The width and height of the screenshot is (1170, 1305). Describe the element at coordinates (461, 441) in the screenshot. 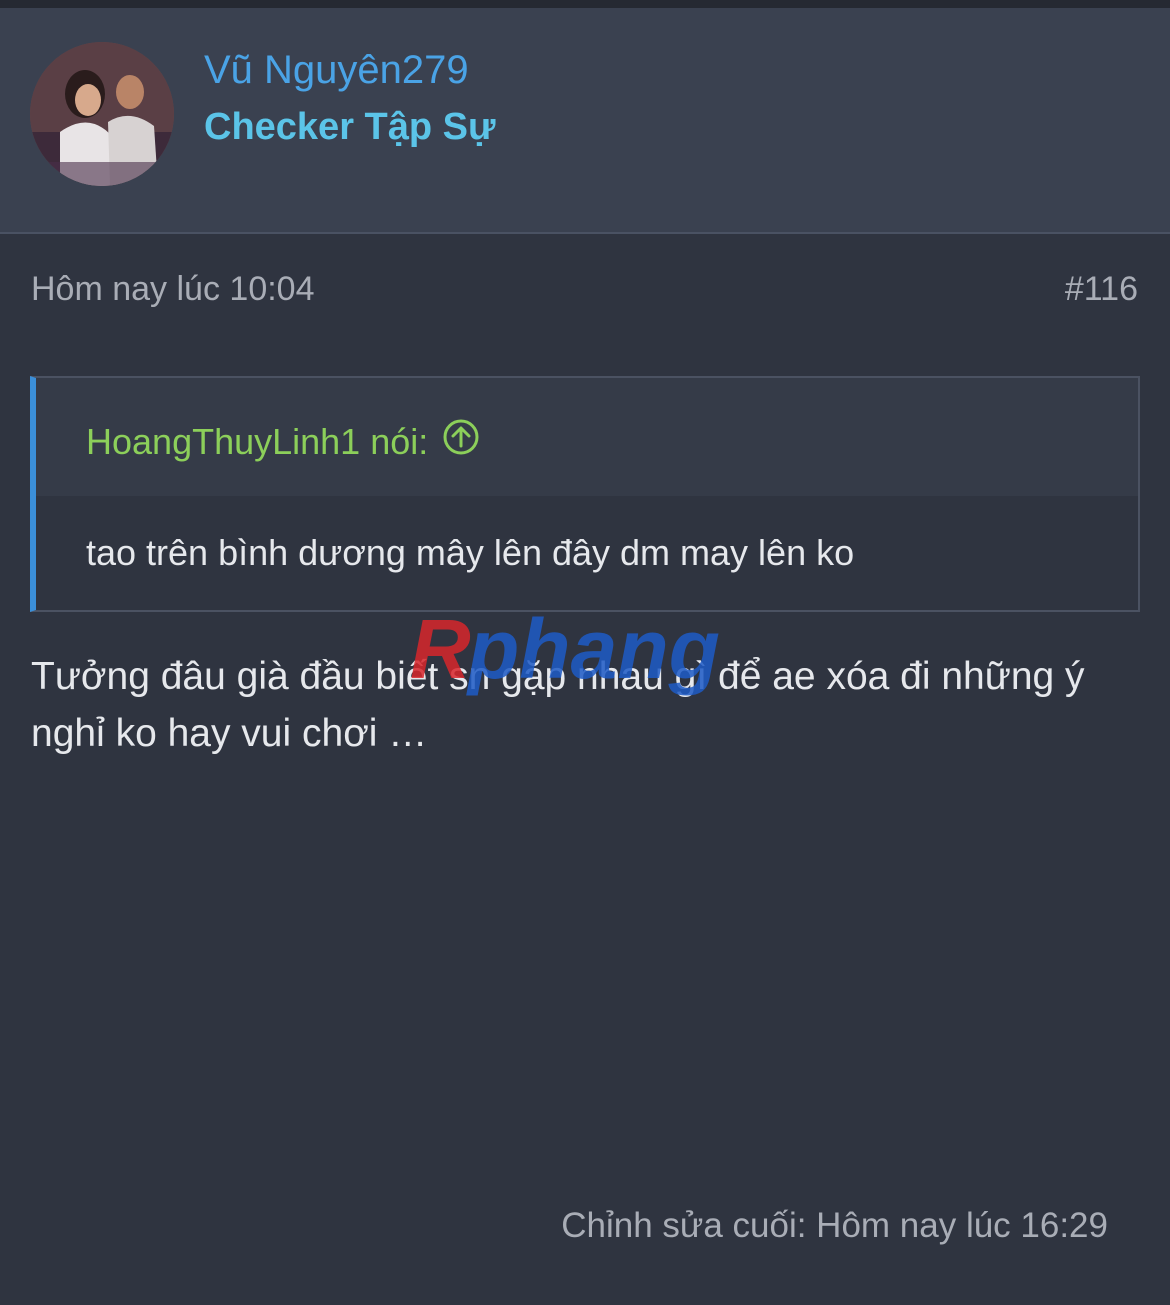

I see `arrow-up-circle-icon` at that location.